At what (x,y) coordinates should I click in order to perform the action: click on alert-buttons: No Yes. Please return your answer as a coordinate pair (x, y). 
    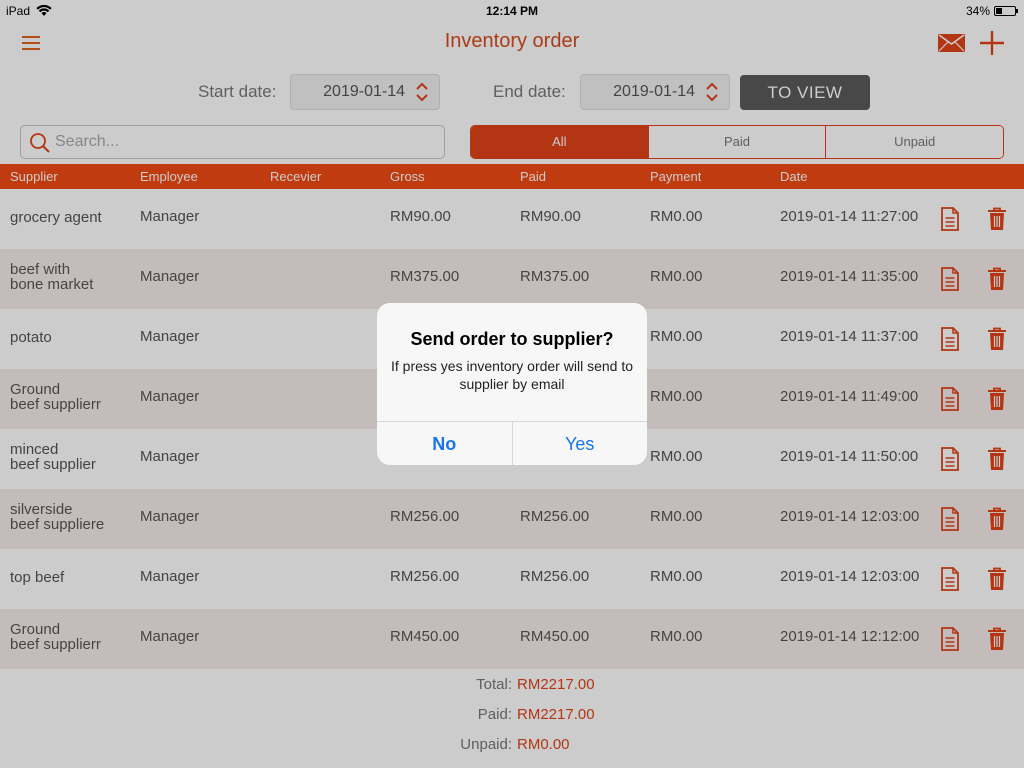
    Looking at the image, I should click on (512, 443).